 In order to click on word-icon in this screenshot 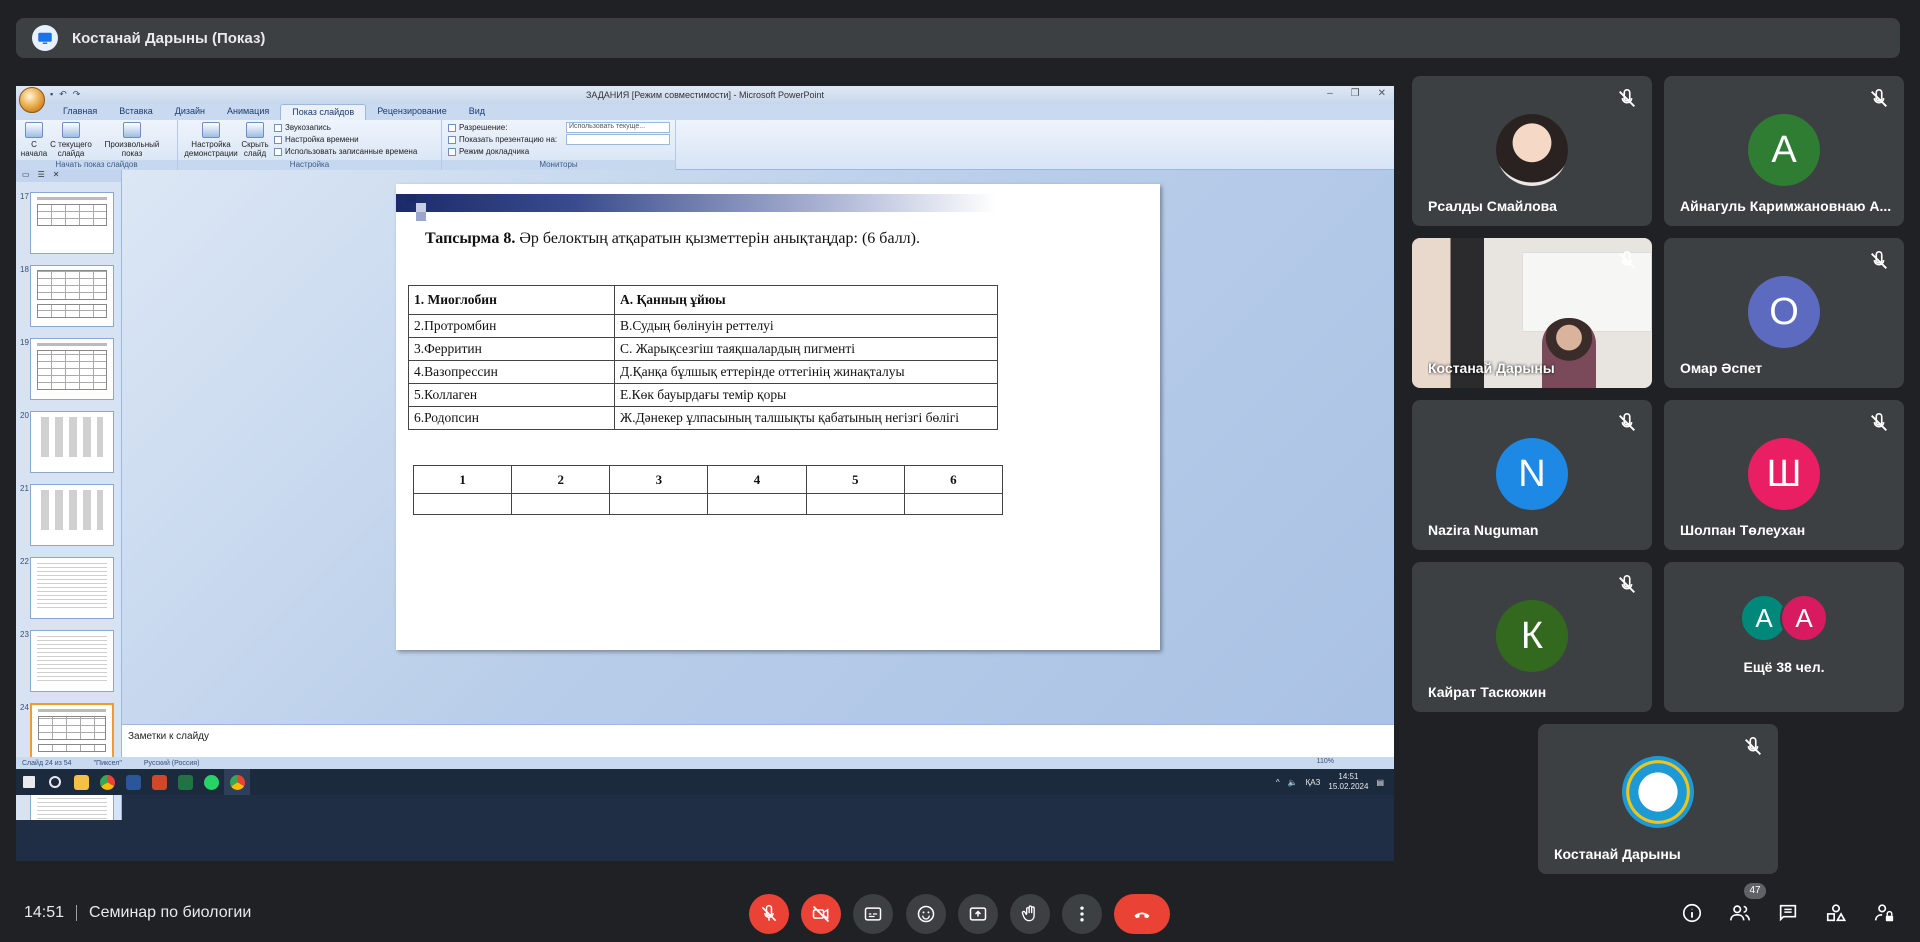, I will do `click(133, 782)`.